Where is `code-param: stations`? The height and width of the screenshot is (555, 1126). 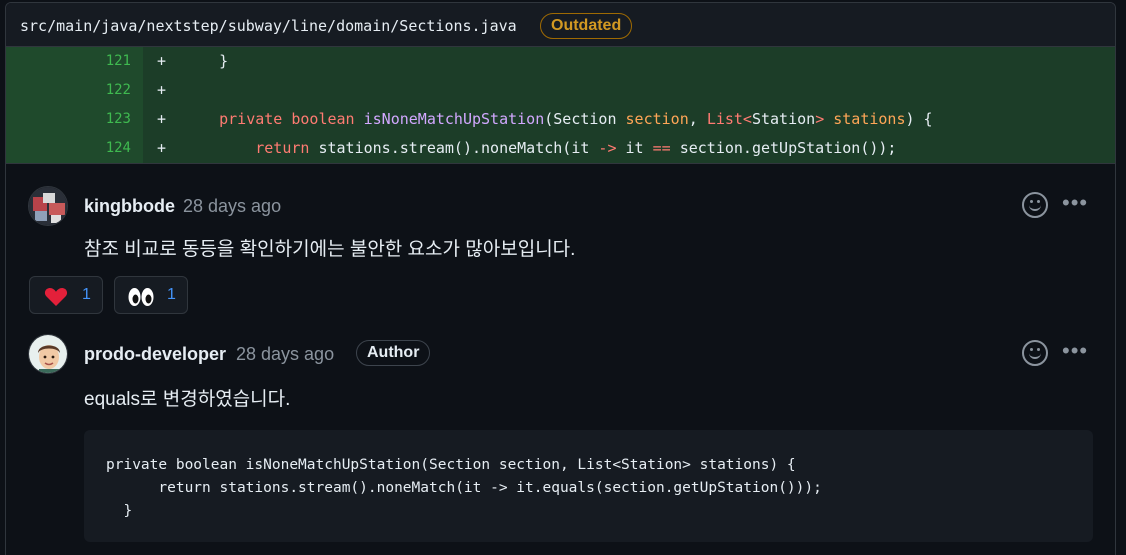
code-param: stations is located at coordinates (869, 119).